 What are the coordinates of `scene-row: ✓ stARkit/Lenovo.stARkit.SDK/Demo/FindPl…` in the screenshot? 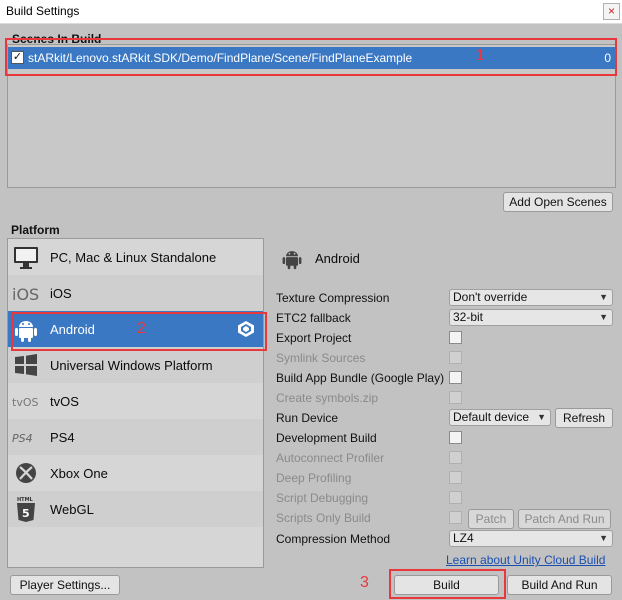 It's located at (311, 58).